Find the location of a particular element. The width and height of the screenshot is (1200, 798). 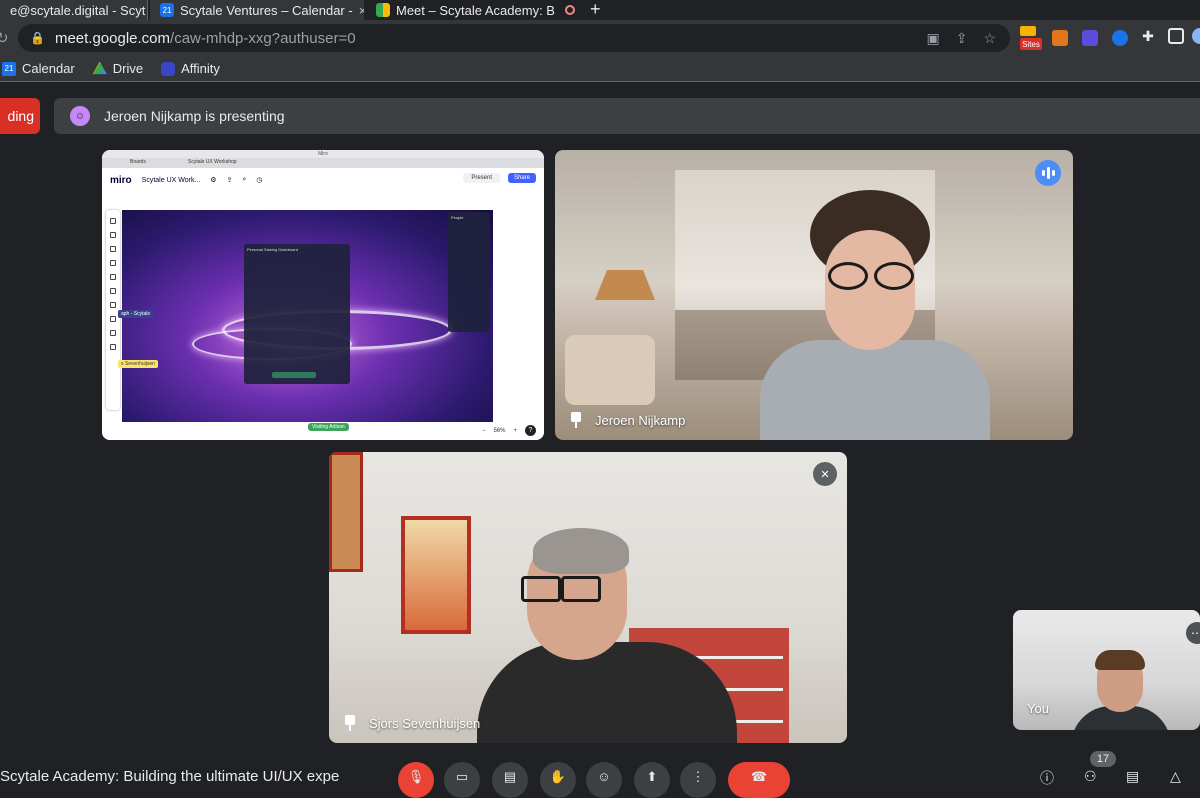

captions-button: ▤ is located at coordinates (510, 780).